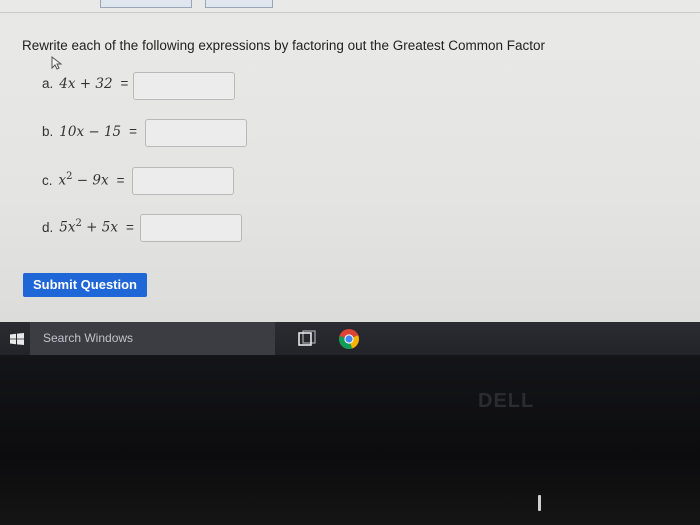  I want to click on task-view-icon, so click(307, 339).